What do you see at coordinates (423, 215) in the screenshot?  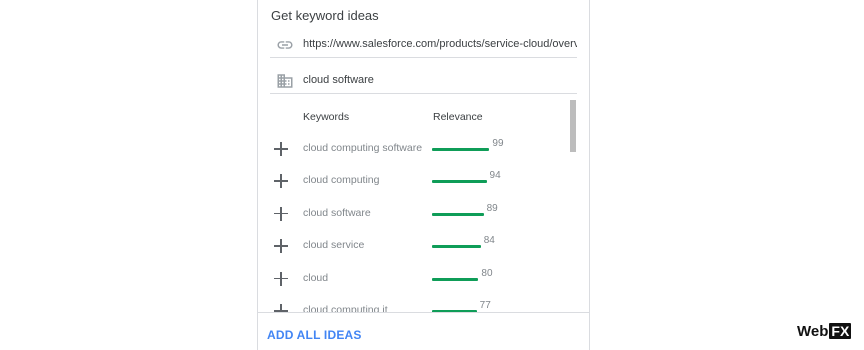 I see `keyword-idea-row: cloud software 89` at bounding box center [423, 215].